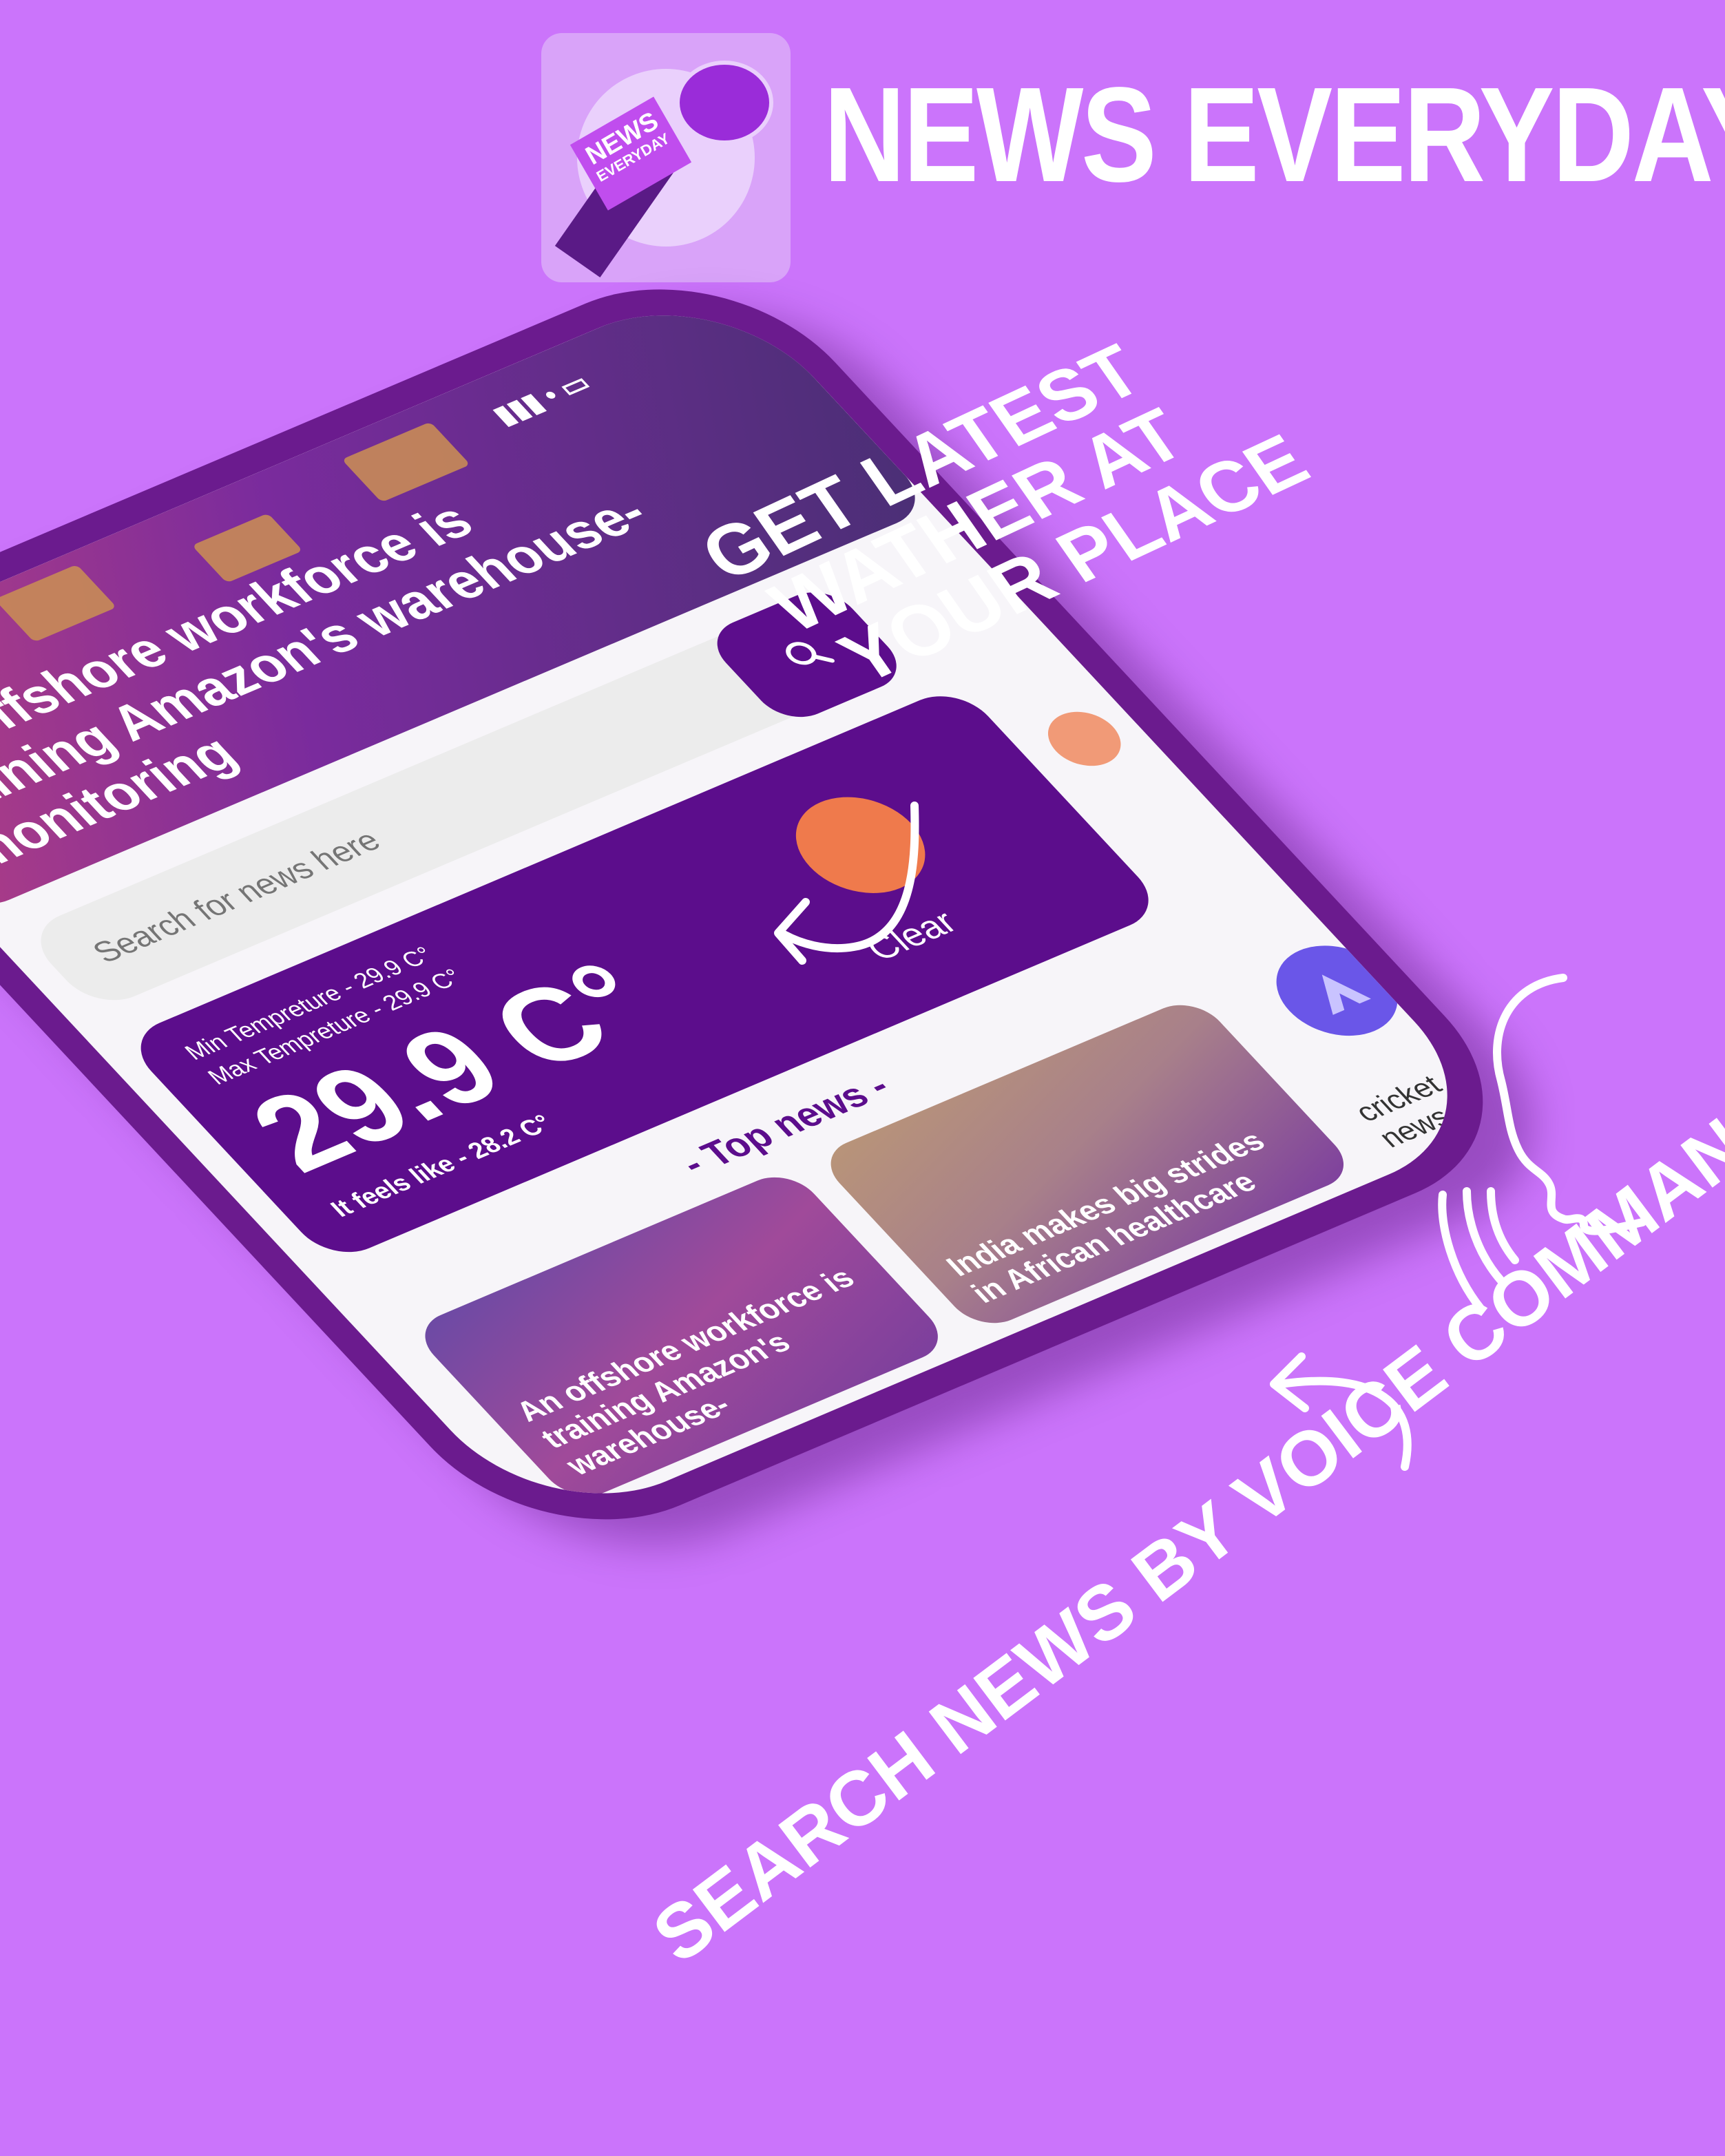 The width and height of the screenshot is (1725, 2156). I want to click on arrow-voice-icon, so click(1341, 1412).